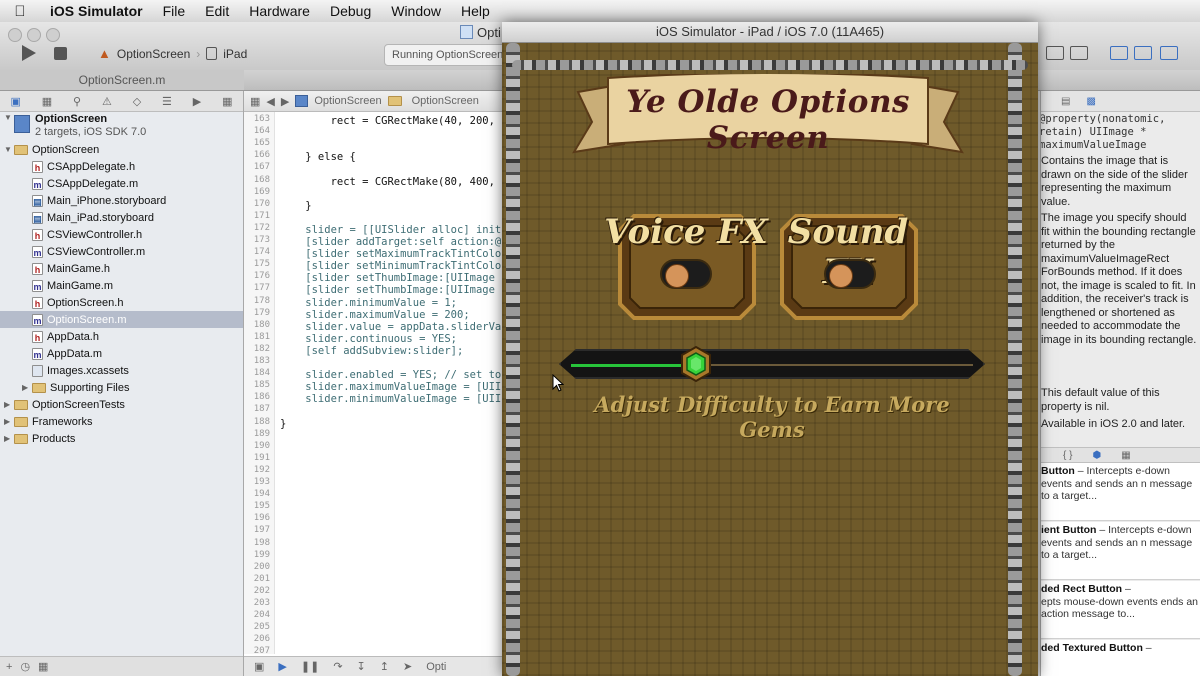 Image resolution: width=1200 pixels, height=676 pixels. What do you see at coordinates (407, 666) in the screenshot?
I see `location-icon: ➤` at bounding box center [407, 666].